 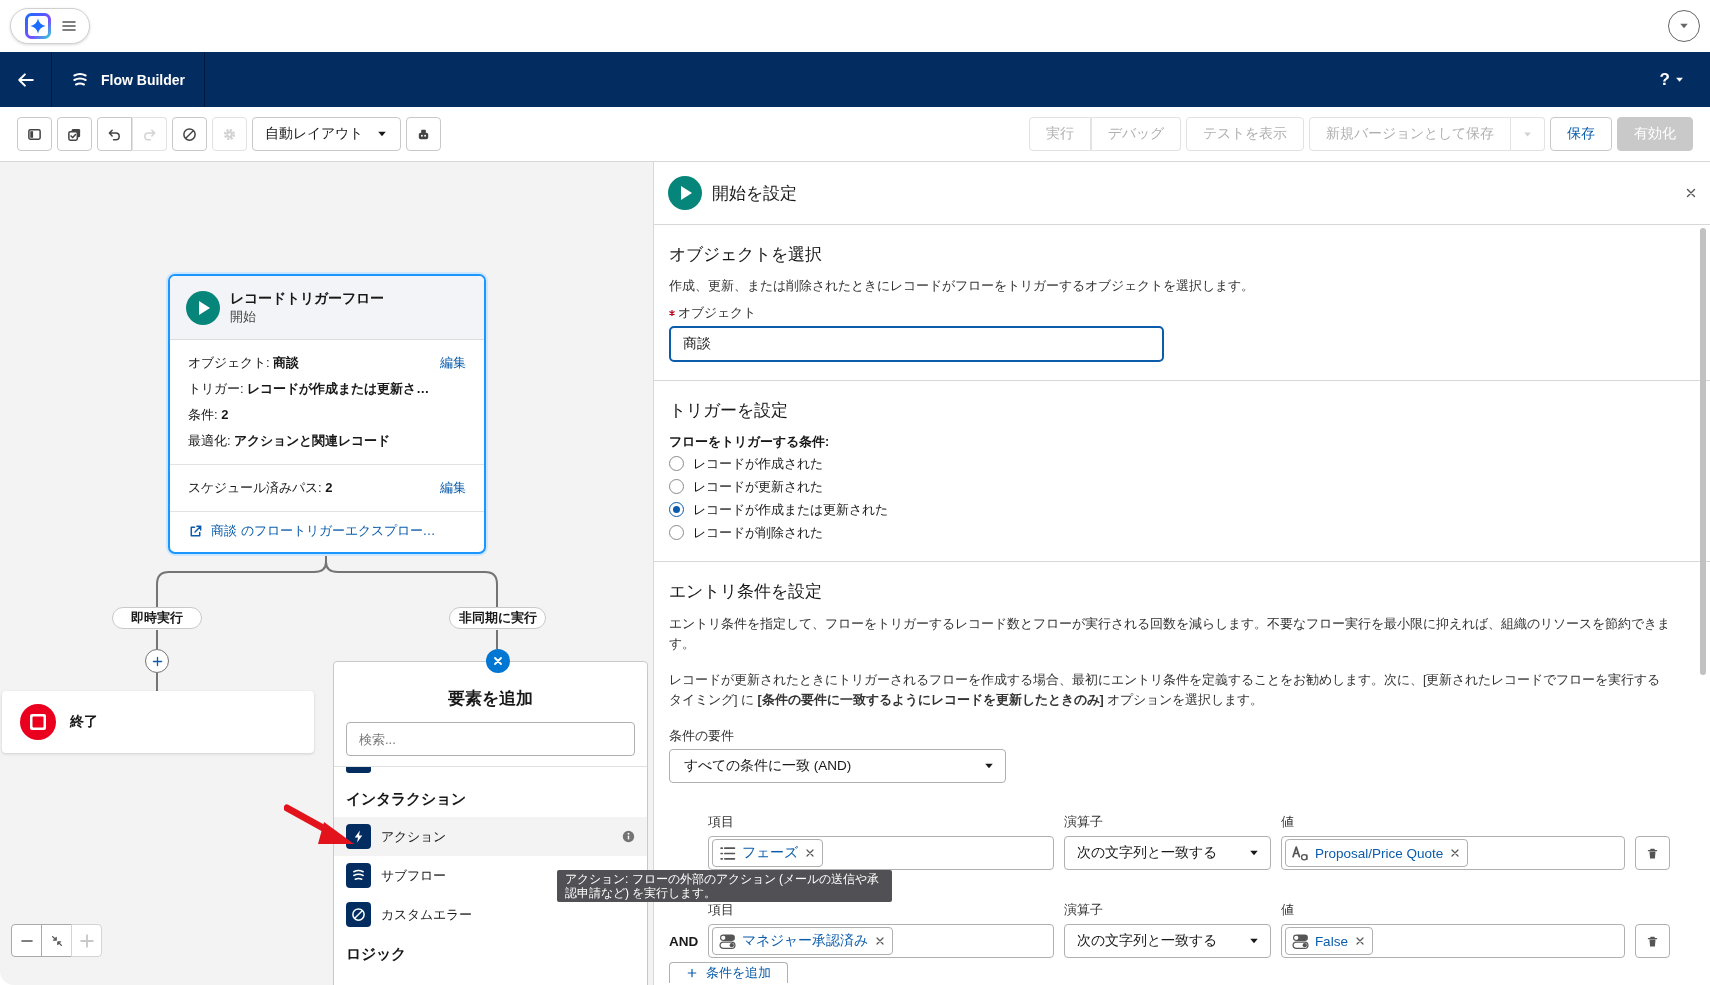 What do you see at coordinates (38, 26) in the screenshot?
I see `sparkle-logo-icon` at bounding box center [38, 26].